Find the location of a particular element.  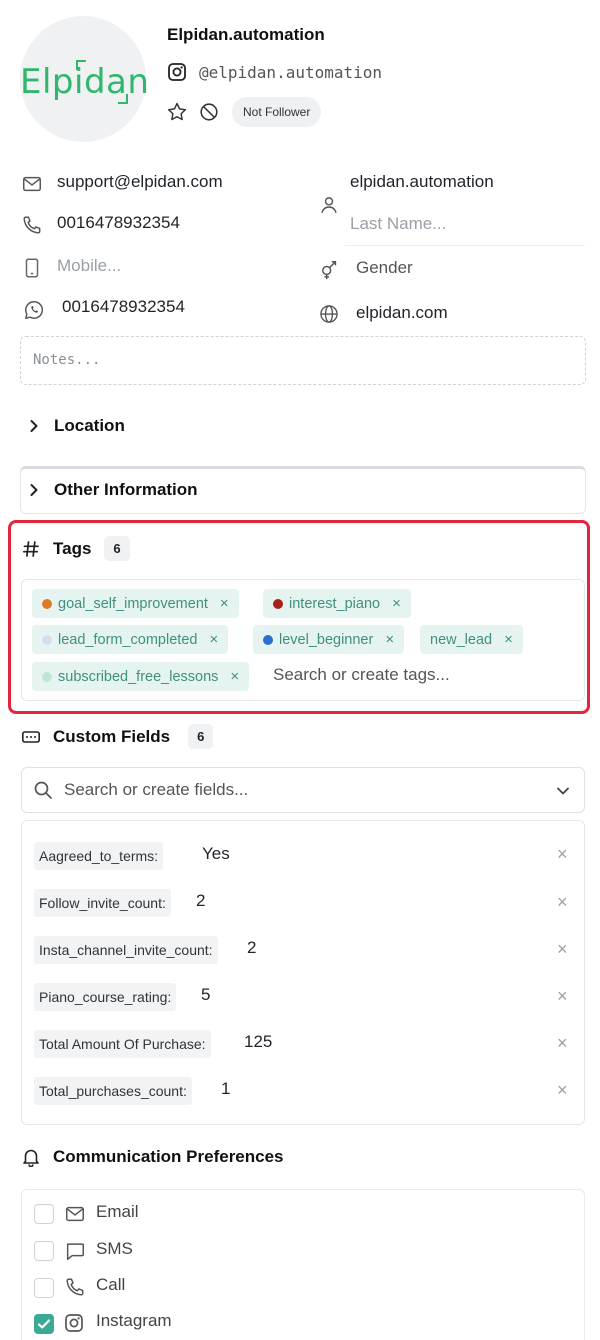

call-checkbox is located at coordinates (44, 1288).